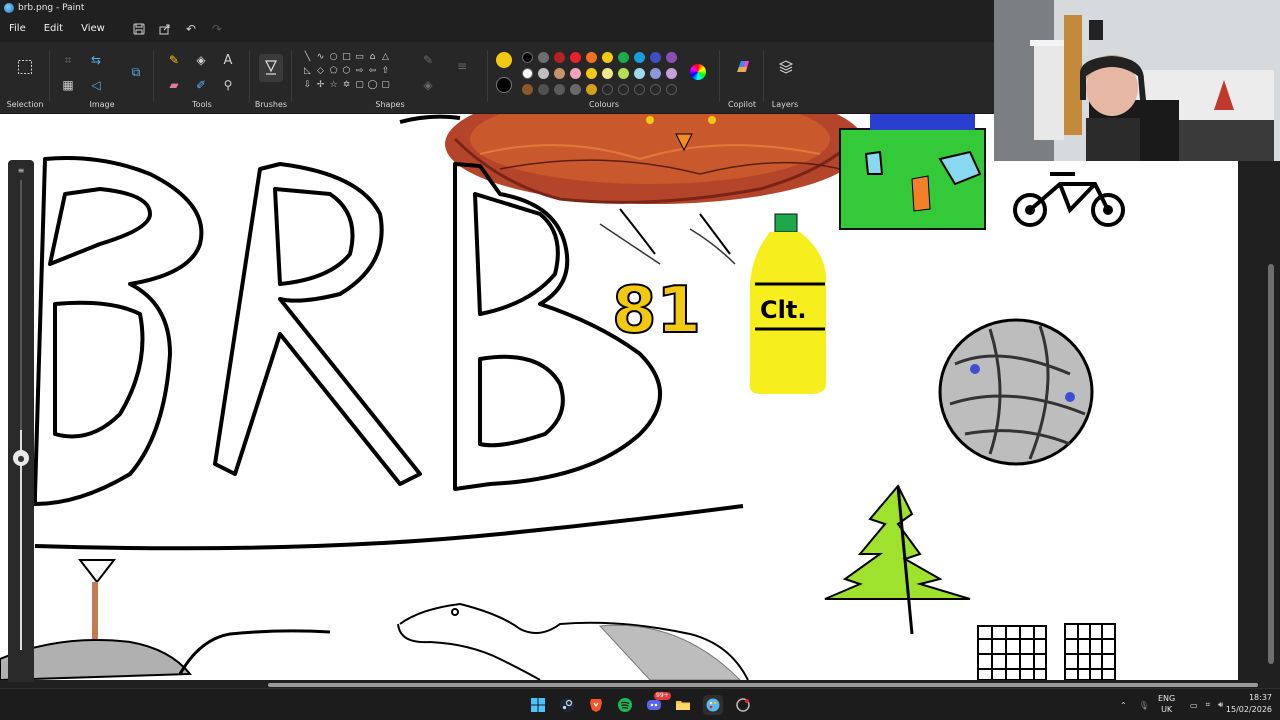 This screenshot has width=1280, height=720. I want to click on arrow-up-shape-icon: ⇧, so click(385, 71).